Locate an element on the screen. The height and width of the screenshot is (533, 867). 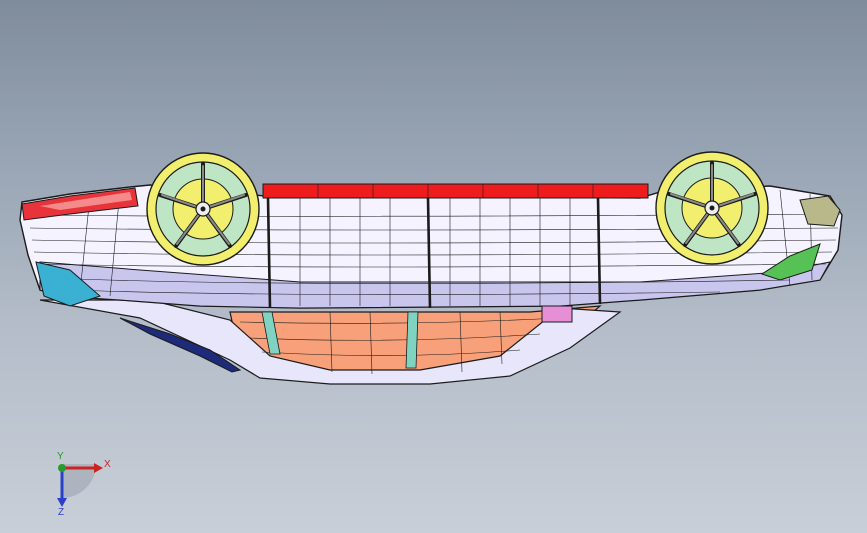
roof-strip is located at coordinates (455, 191).